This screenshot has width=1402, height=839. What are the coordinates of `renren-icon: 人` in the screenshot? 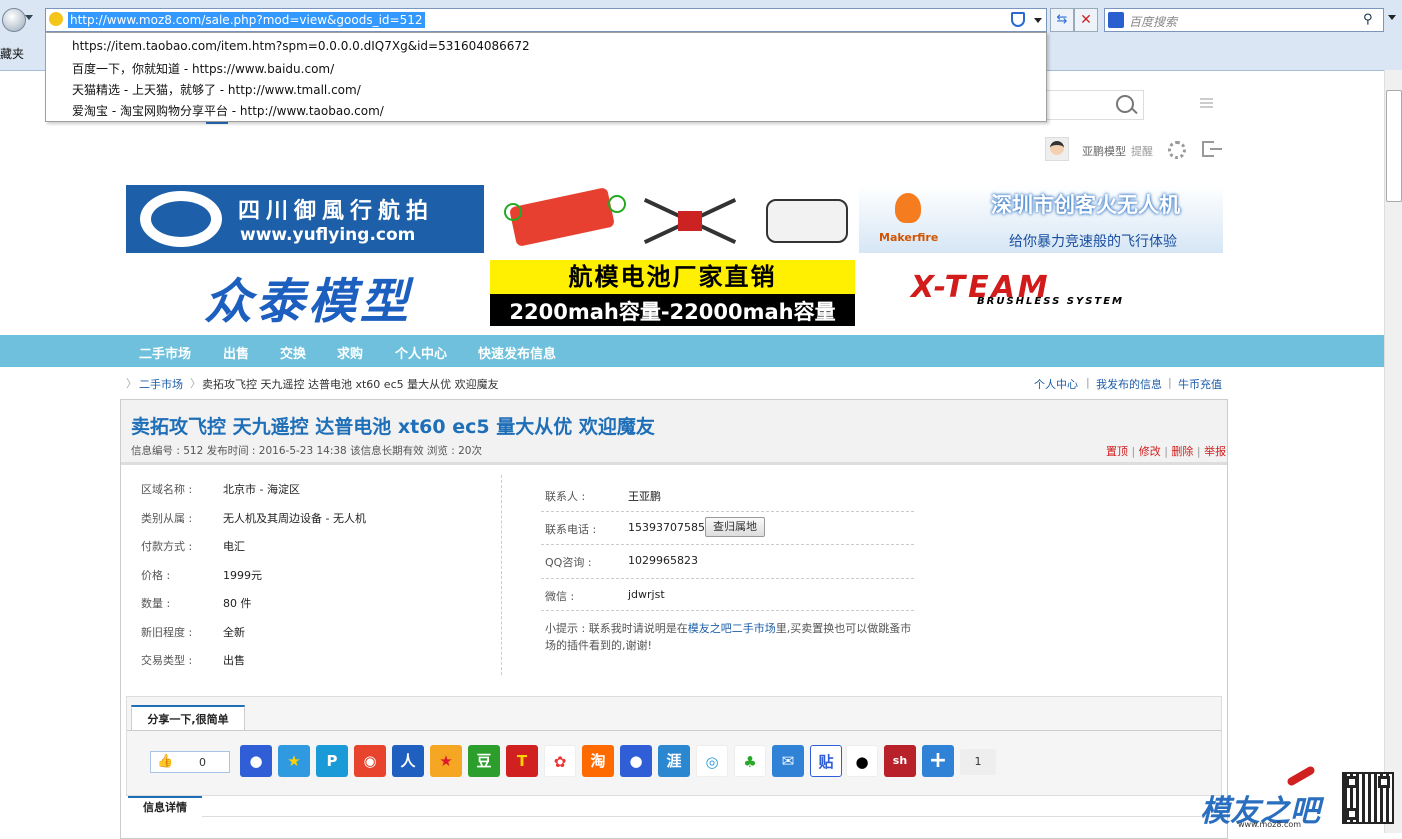 It's located at (408, 761).